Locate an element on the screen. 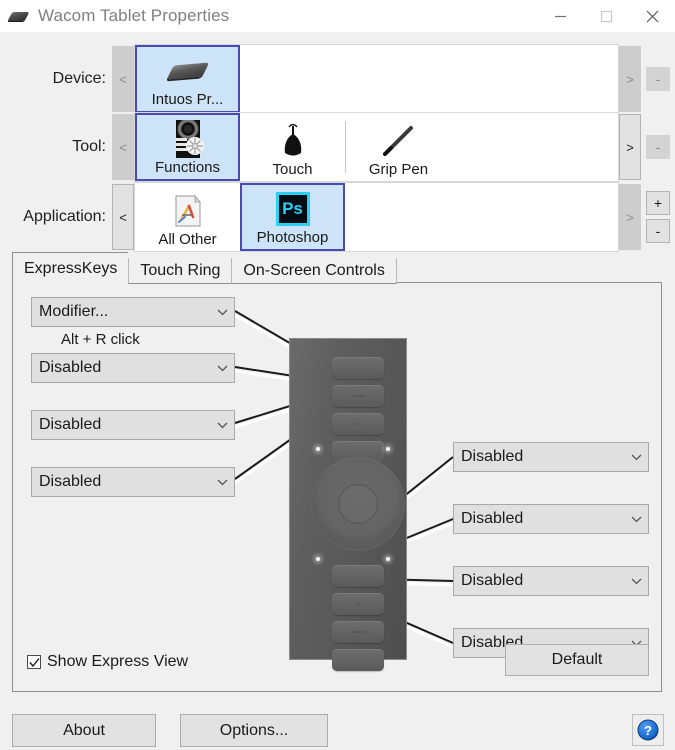  tab-on-screen-controls: On-Screen Controls is located at coordinates (313, 271).